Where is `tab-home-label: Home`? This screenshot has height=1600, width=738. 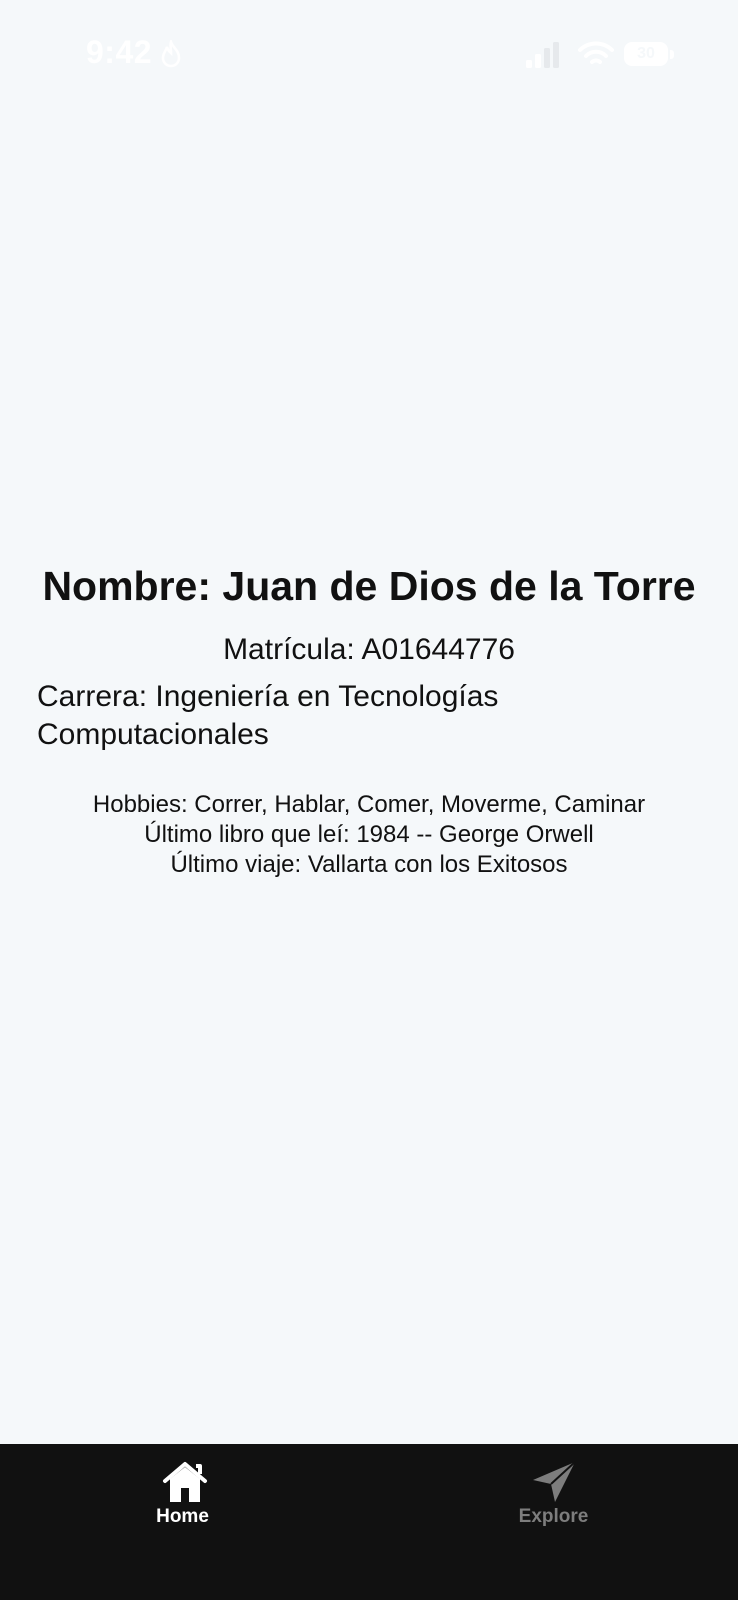 tab-home-label: Home is located at coordinates (182, 1516).